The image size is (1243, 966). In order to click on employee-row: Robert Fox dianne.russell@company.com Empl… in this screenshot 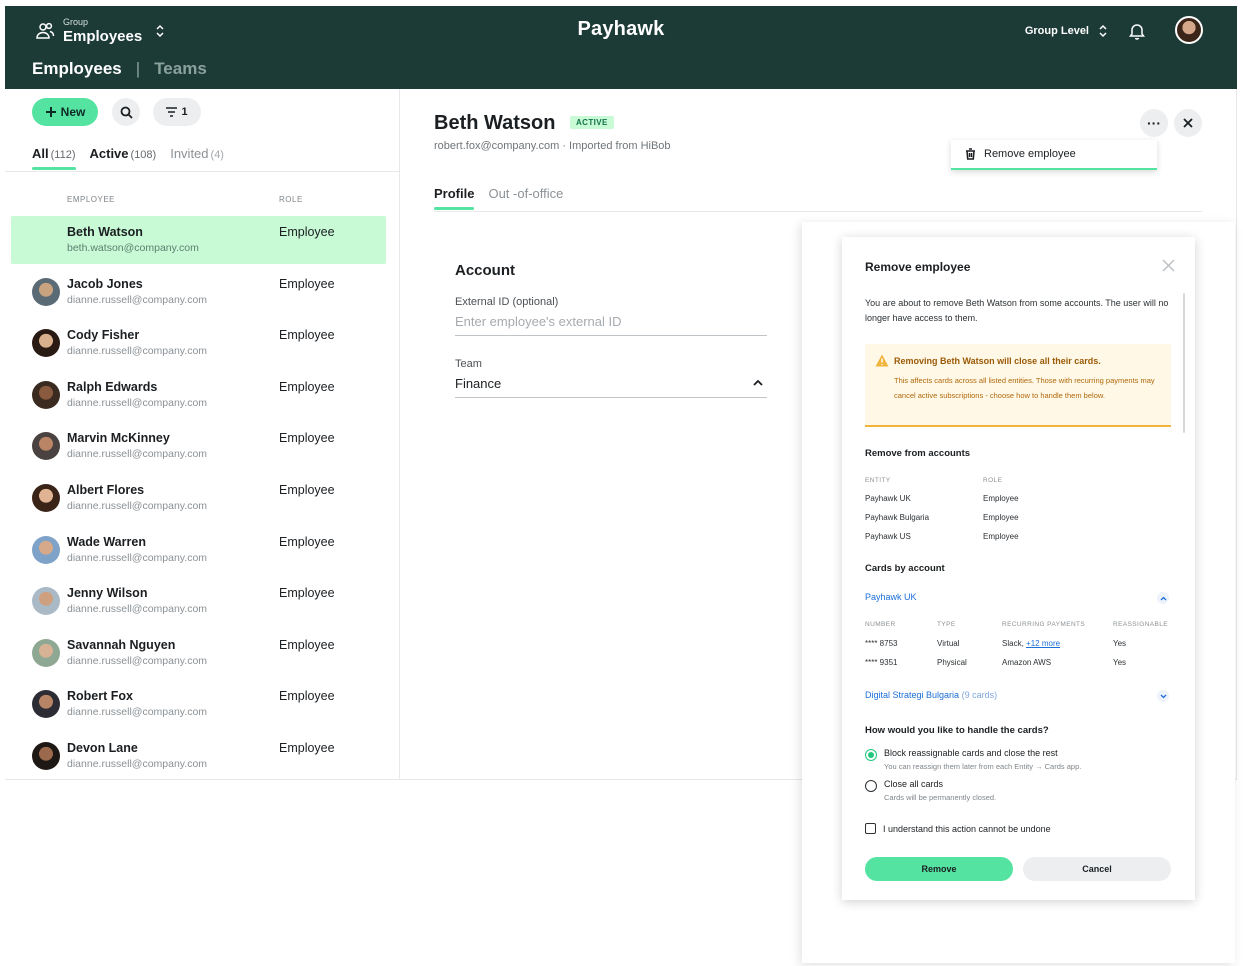, I will do `click(198, 704)`.